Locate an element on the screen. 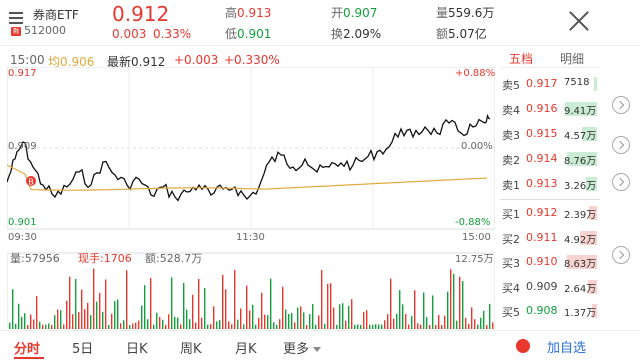 The image size is (640, 360). chart-period-nav: 分时 5日 日K 周K 月K 更多 is located at coordinates (320, 345).